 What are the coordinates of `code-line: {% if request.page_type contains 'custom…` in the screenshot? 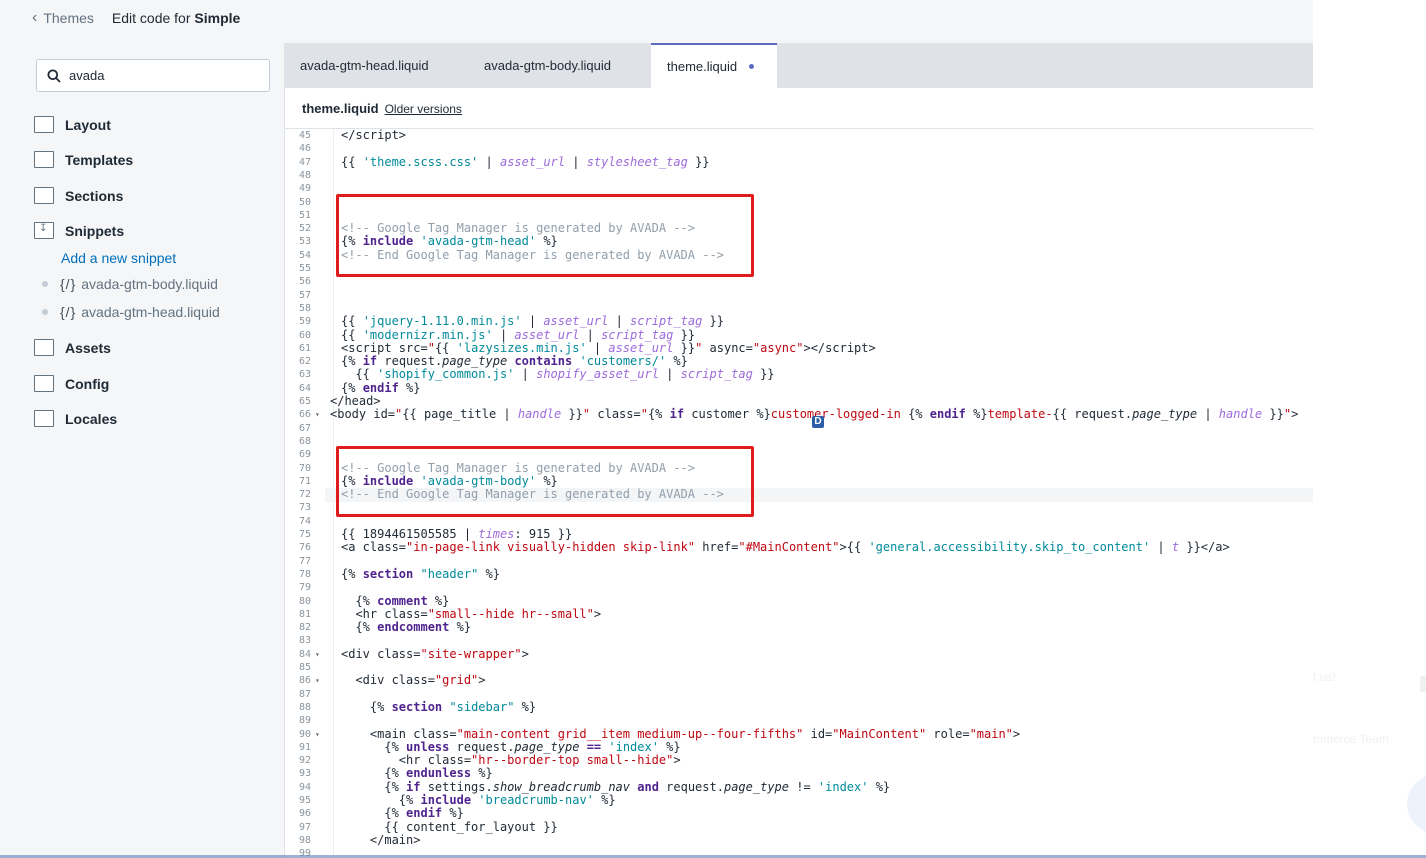 It's located at (514, 361).